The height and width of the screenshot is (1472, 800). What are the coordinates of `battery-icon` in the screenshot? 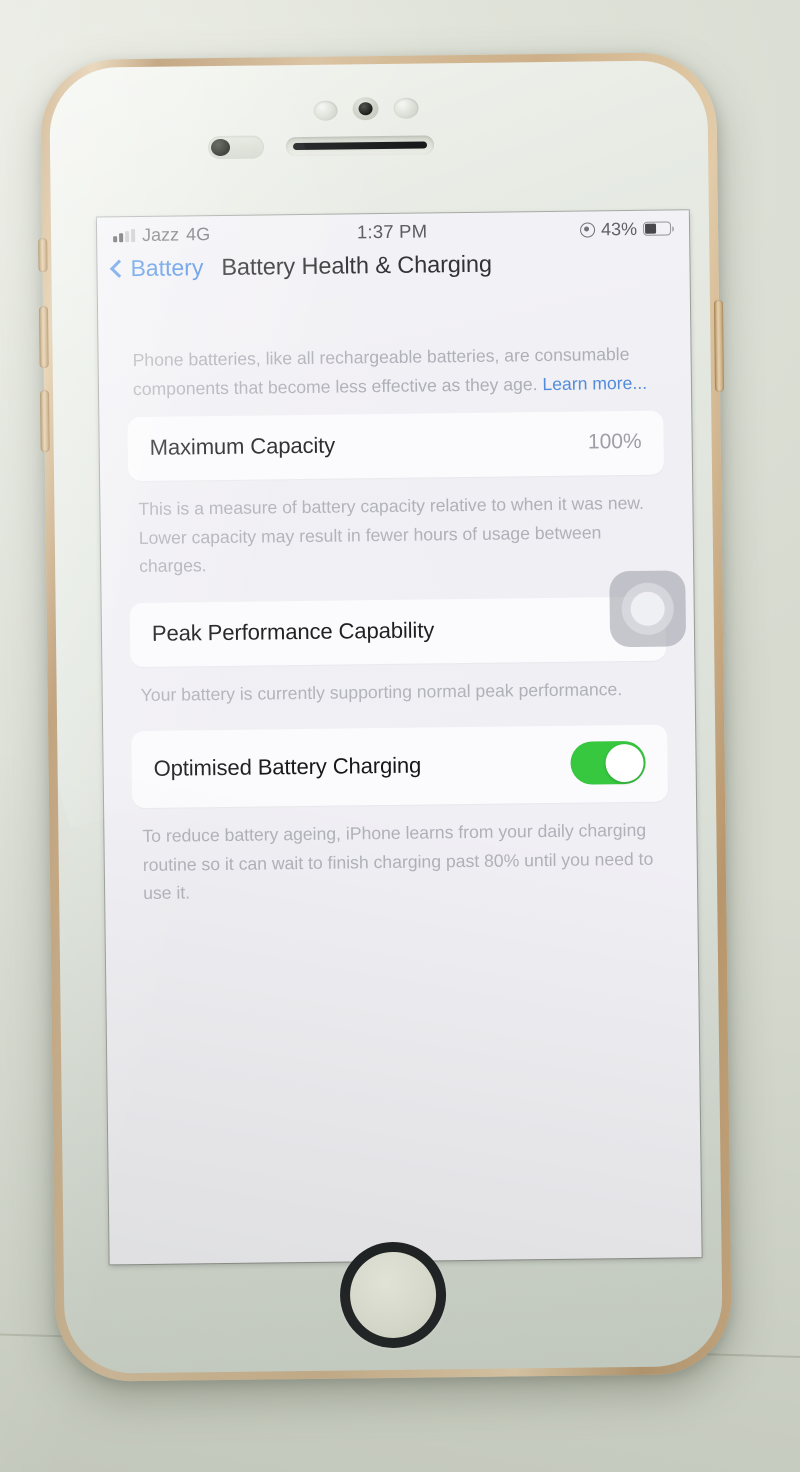 It's located at (657, 228).